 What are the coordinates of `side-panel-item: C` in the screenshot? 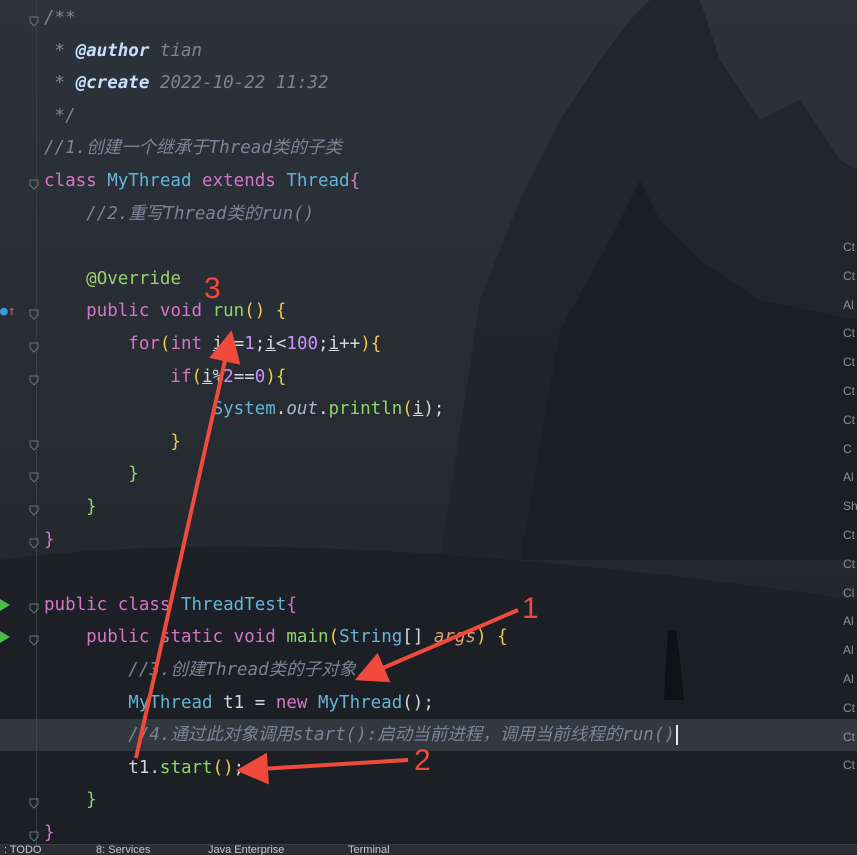 It's located at (847, 449).